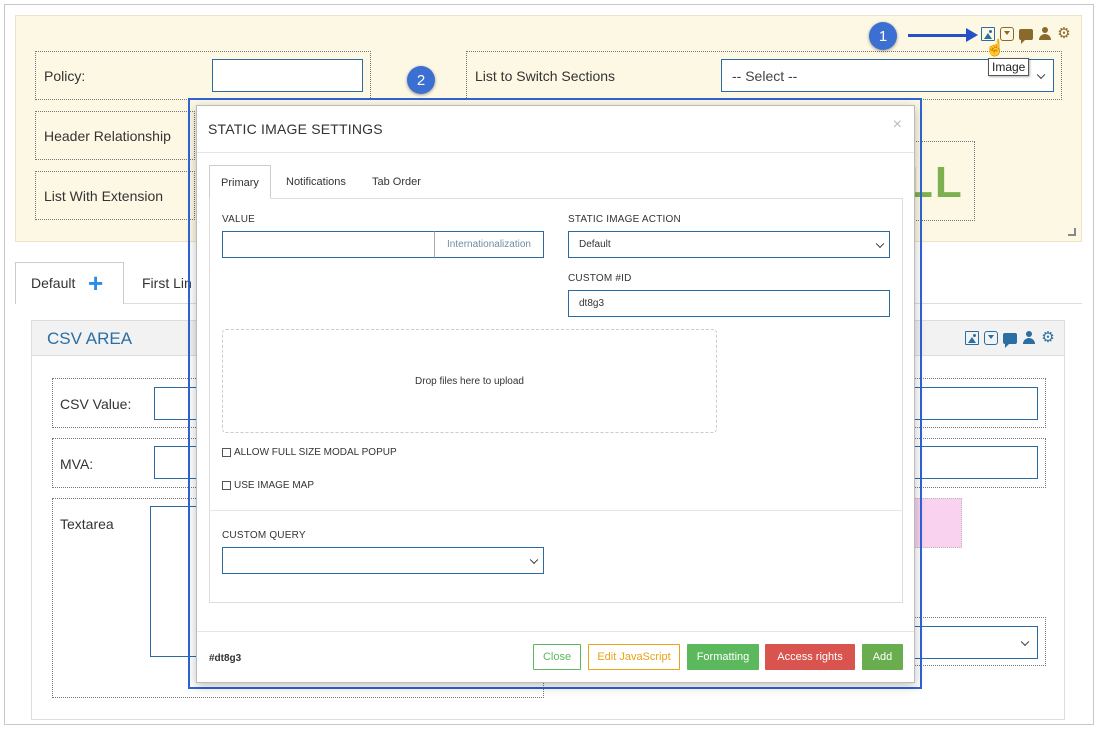 This screenshot has height=729, width=1098. Describe the element at coordinates (995, 48) in the screenshot. I see `pointer-cursor-icon: ☝` at that location.